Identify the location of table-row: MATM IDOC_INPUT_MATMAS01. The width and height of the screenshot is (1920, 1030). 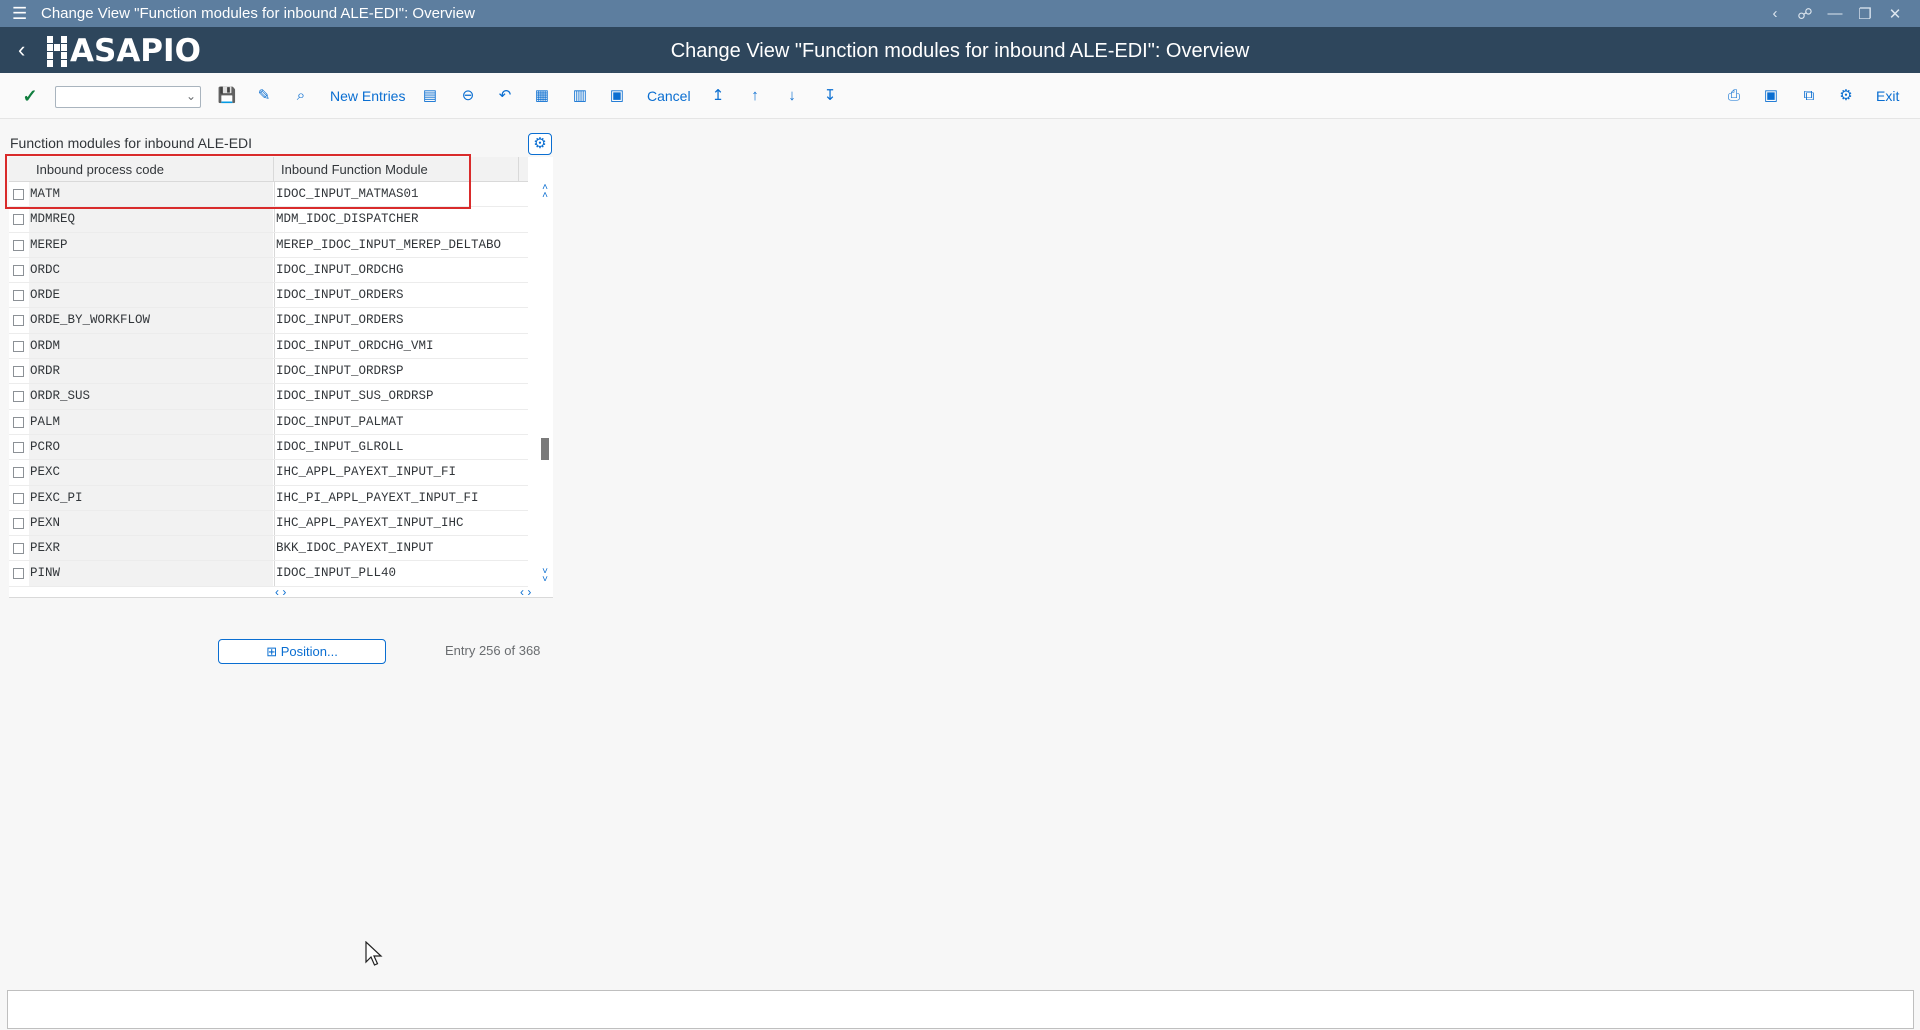
(268, 195).